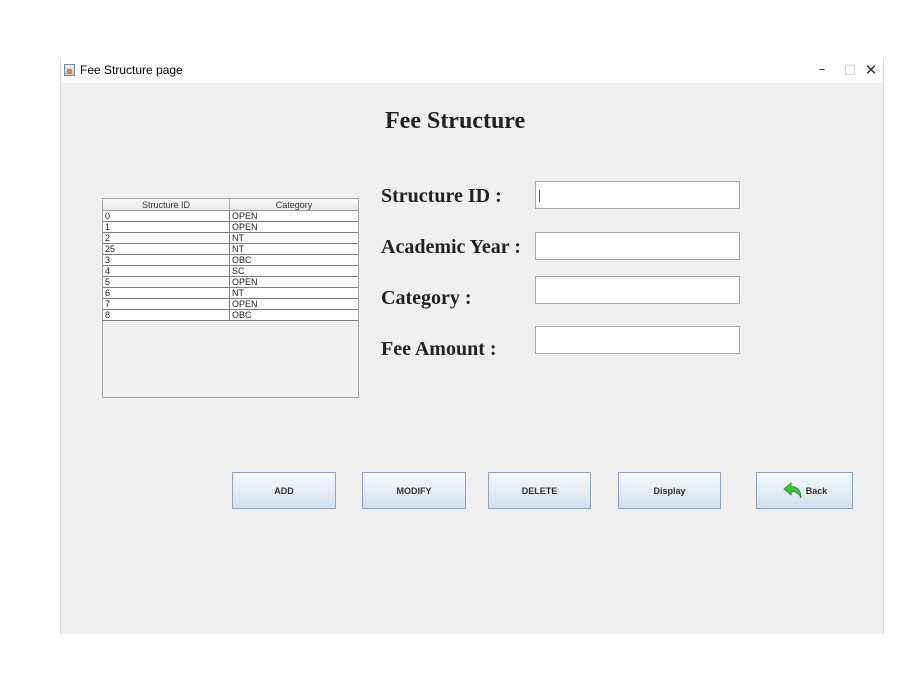 The image size is (914, 677). I want to click on fee-amount-field, so click(637, 340).